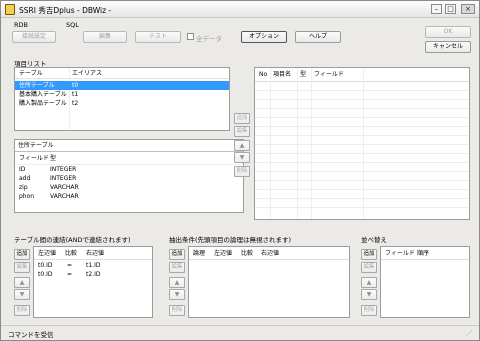 The width and height of the screenshot is (480, 341). I want to click on field-name: add, so click(24, 178).